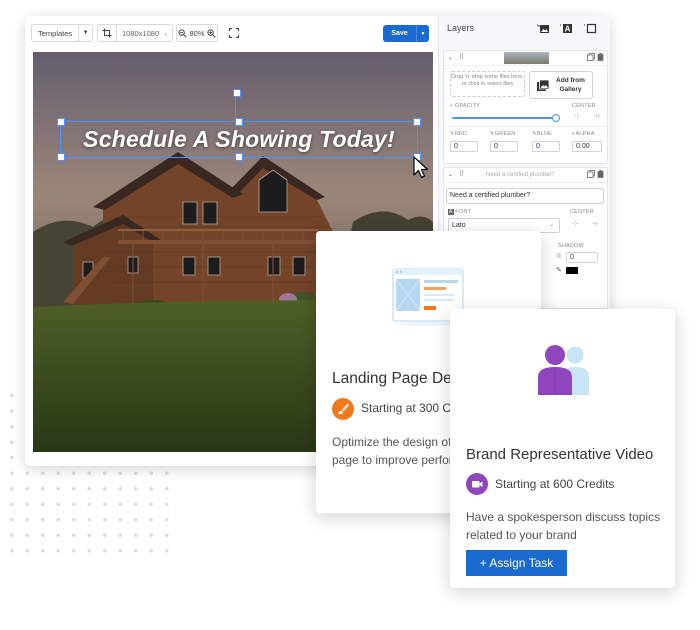 The width and height of the screenshot is (700, 630). Describe the element at coordinates (587, 146) in the screenshot. I see `alpha-input: 0.00` at that location.